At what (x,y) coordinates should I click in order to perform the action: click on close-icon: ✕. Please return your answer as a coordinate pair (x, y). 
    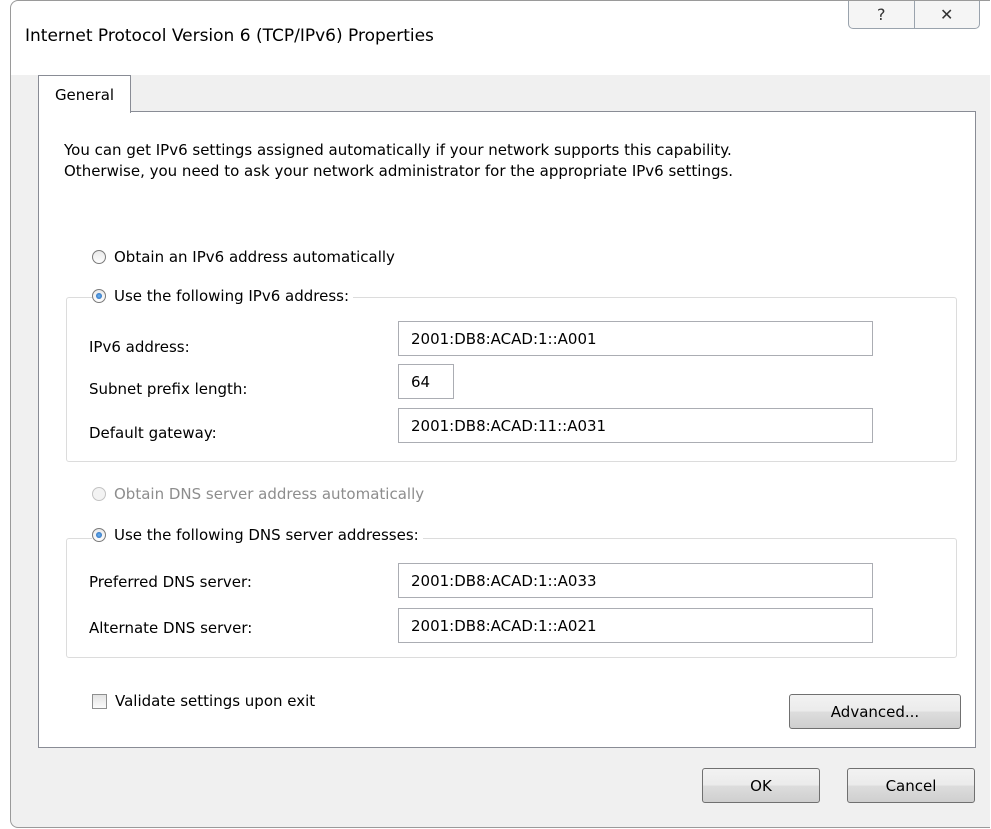
    Looking at the image, I should click on (947, 14).